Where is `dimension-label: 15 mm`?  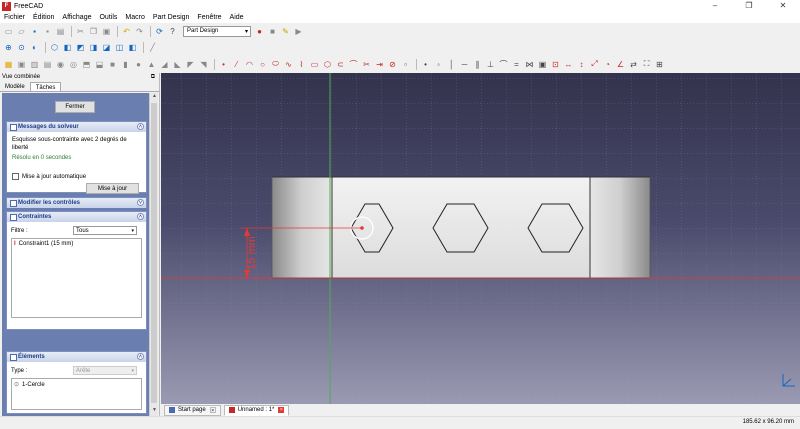 dimension-label: 15 mm is located at coordinates (252, 253).